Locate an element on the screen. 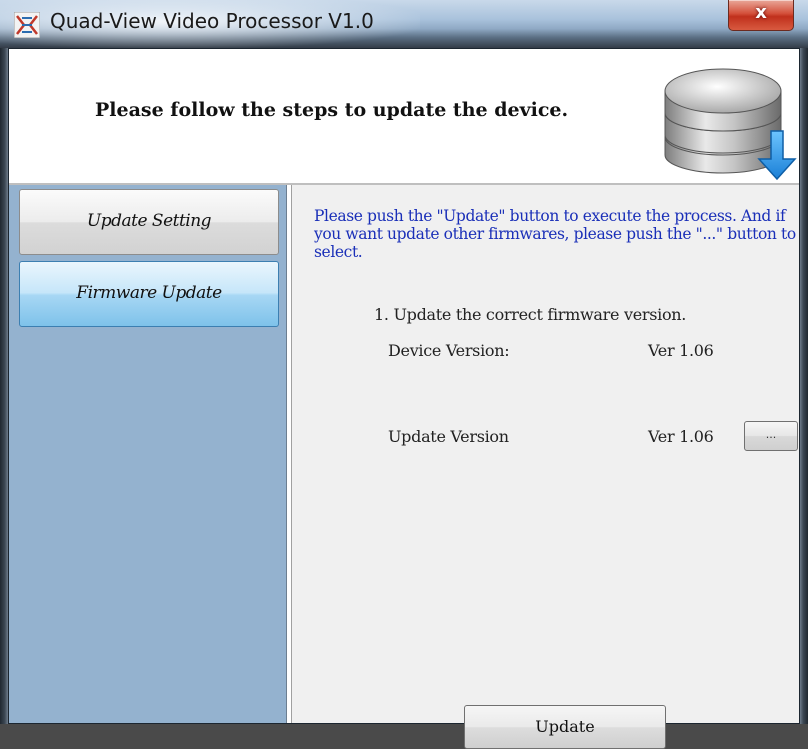 The height and width of the screenshot is (749, 808). sidebar-item-update-setting: Update Setting is located at coordinates (149, 222).